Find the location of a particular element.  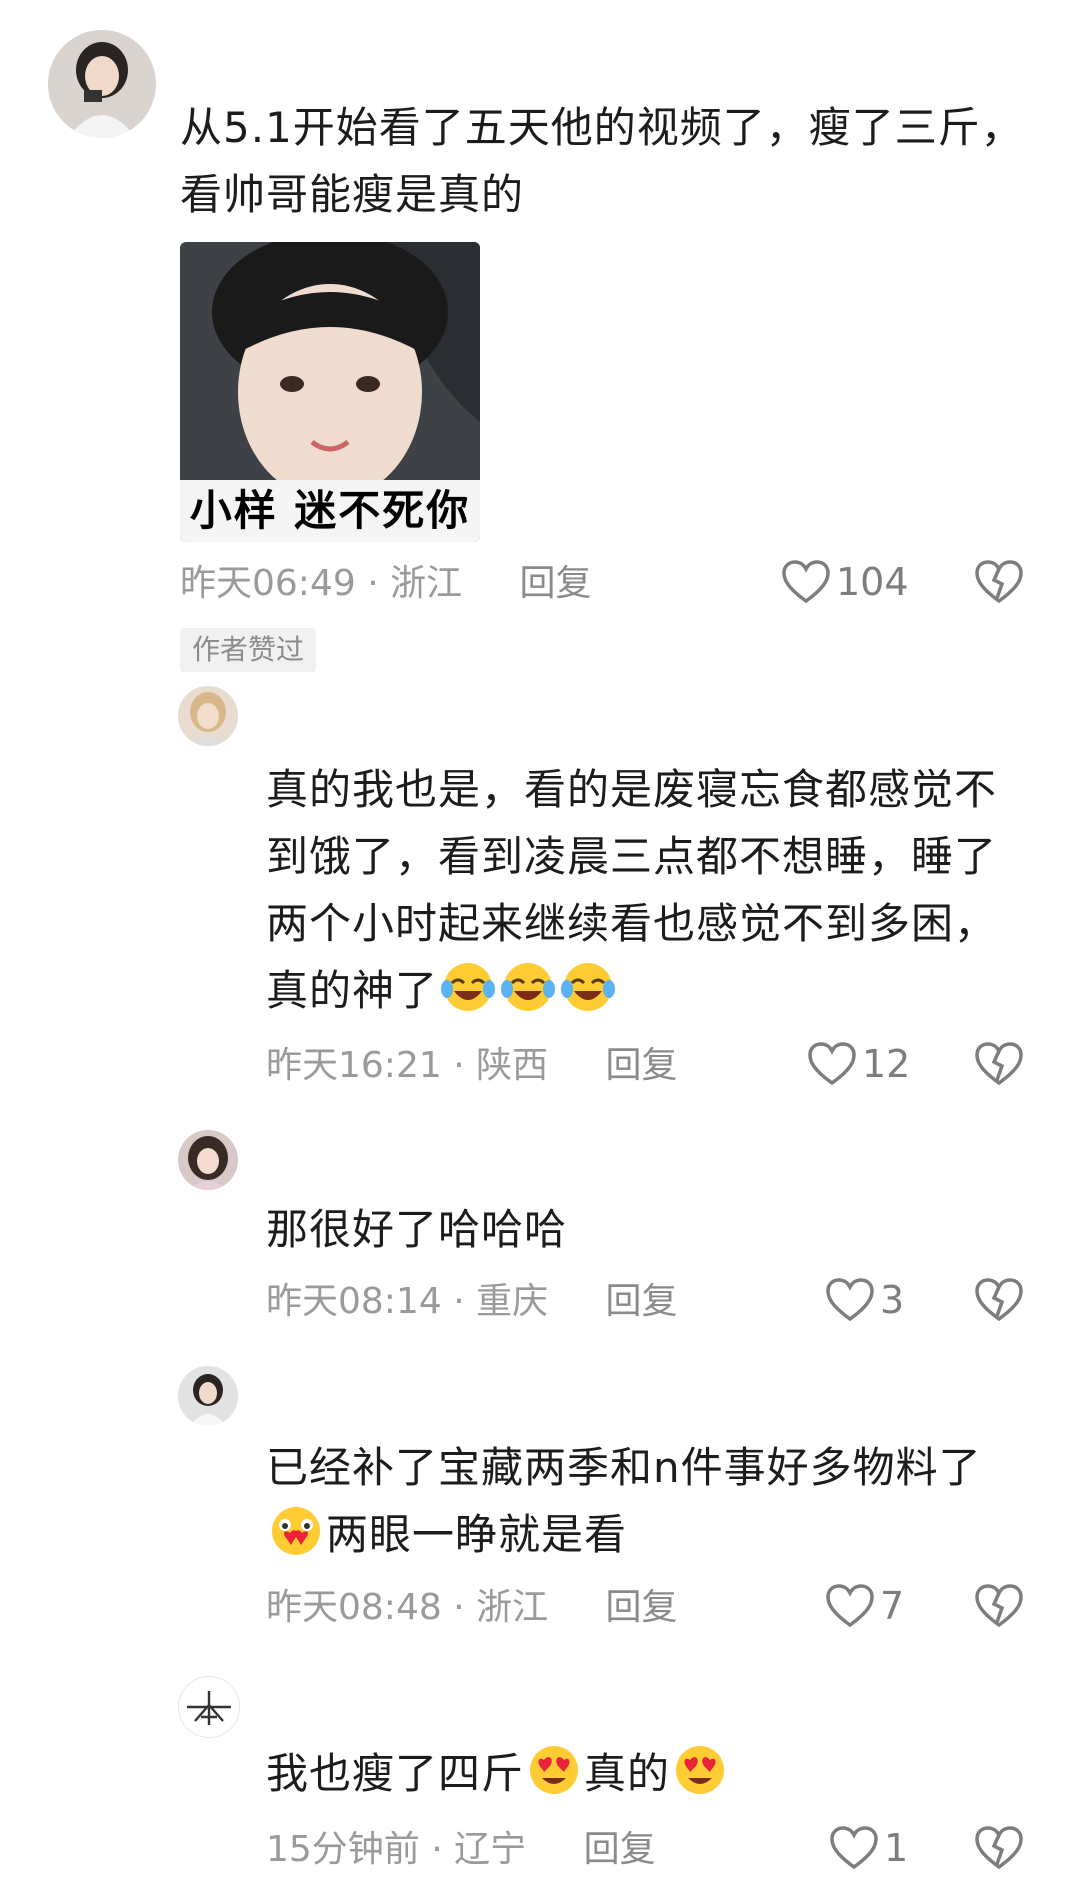

like-button: 12 is located at coordinates (859, 1064).